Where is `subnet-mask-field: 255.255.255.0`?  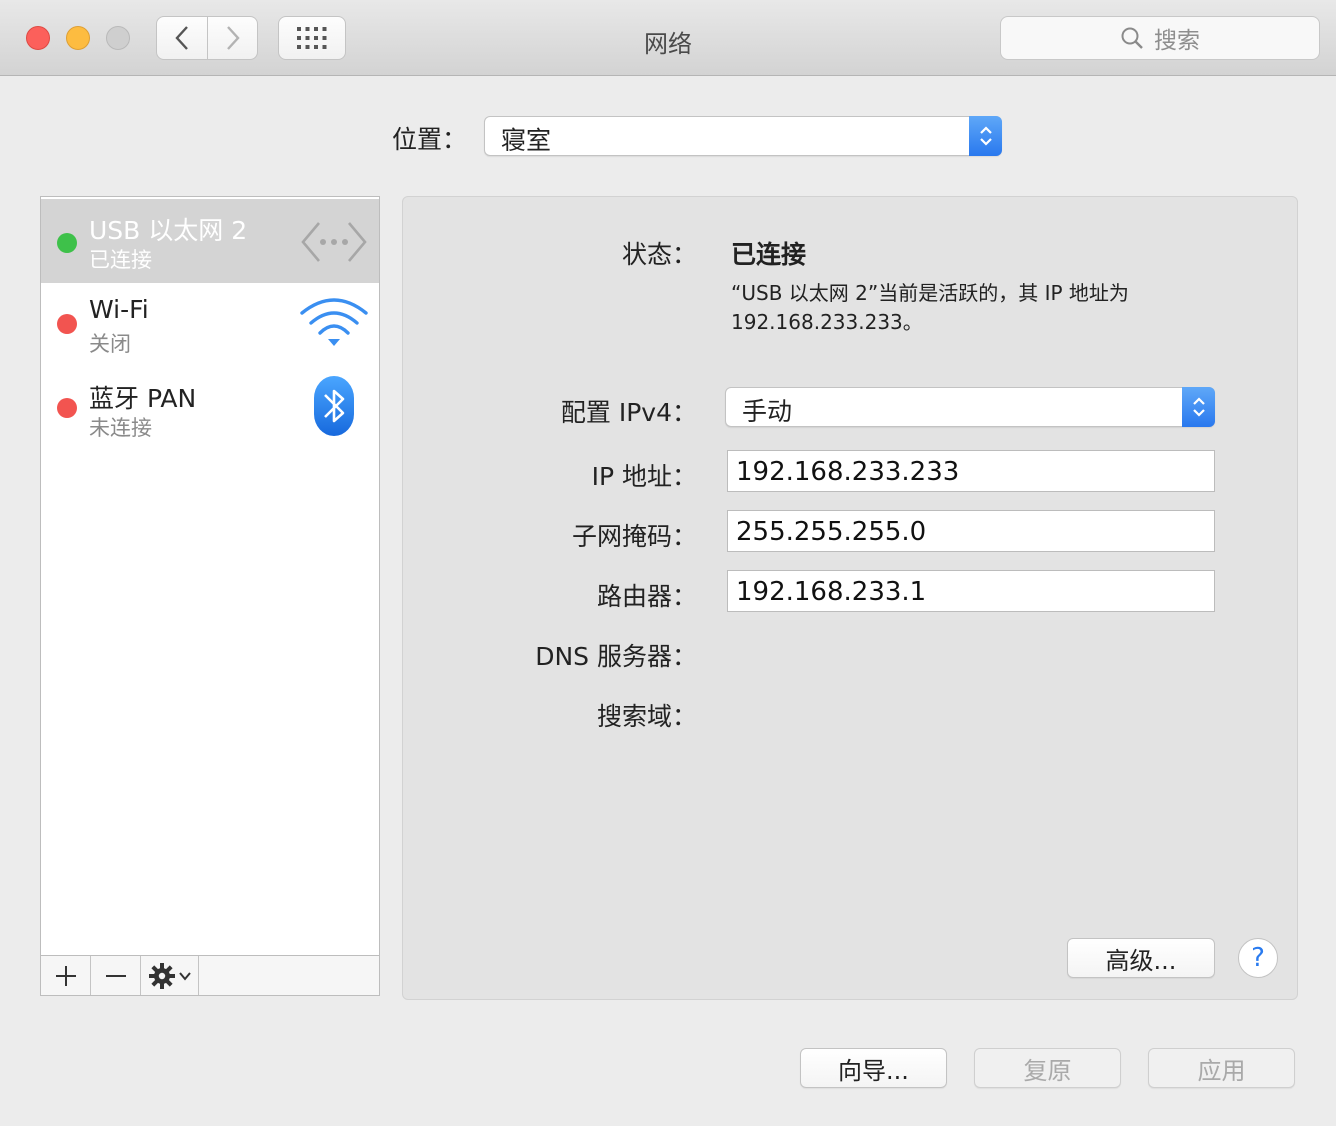 subnet-mask-field: 255.255.255.0 is located at coordinates (971, 531).